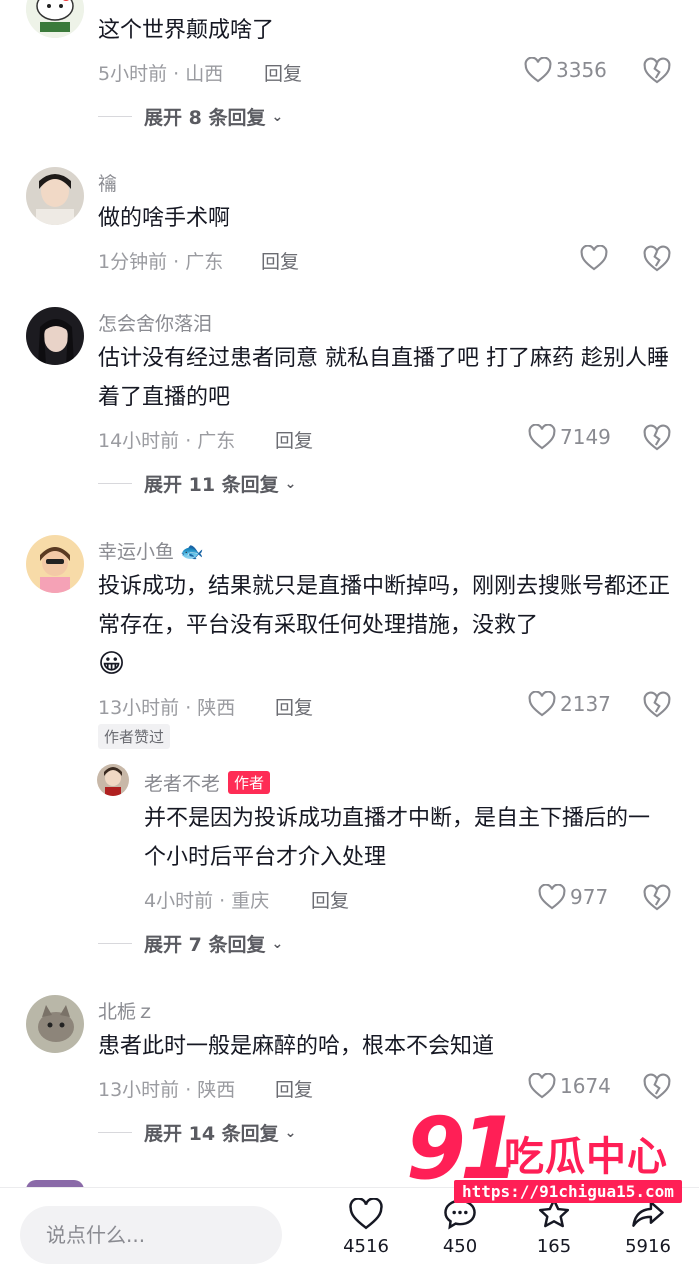 The image size is (699, 1280). What do you see at coordinates (107, 182) in the screenshot?
I see `username: 禴` at bounding box center [107, 182].